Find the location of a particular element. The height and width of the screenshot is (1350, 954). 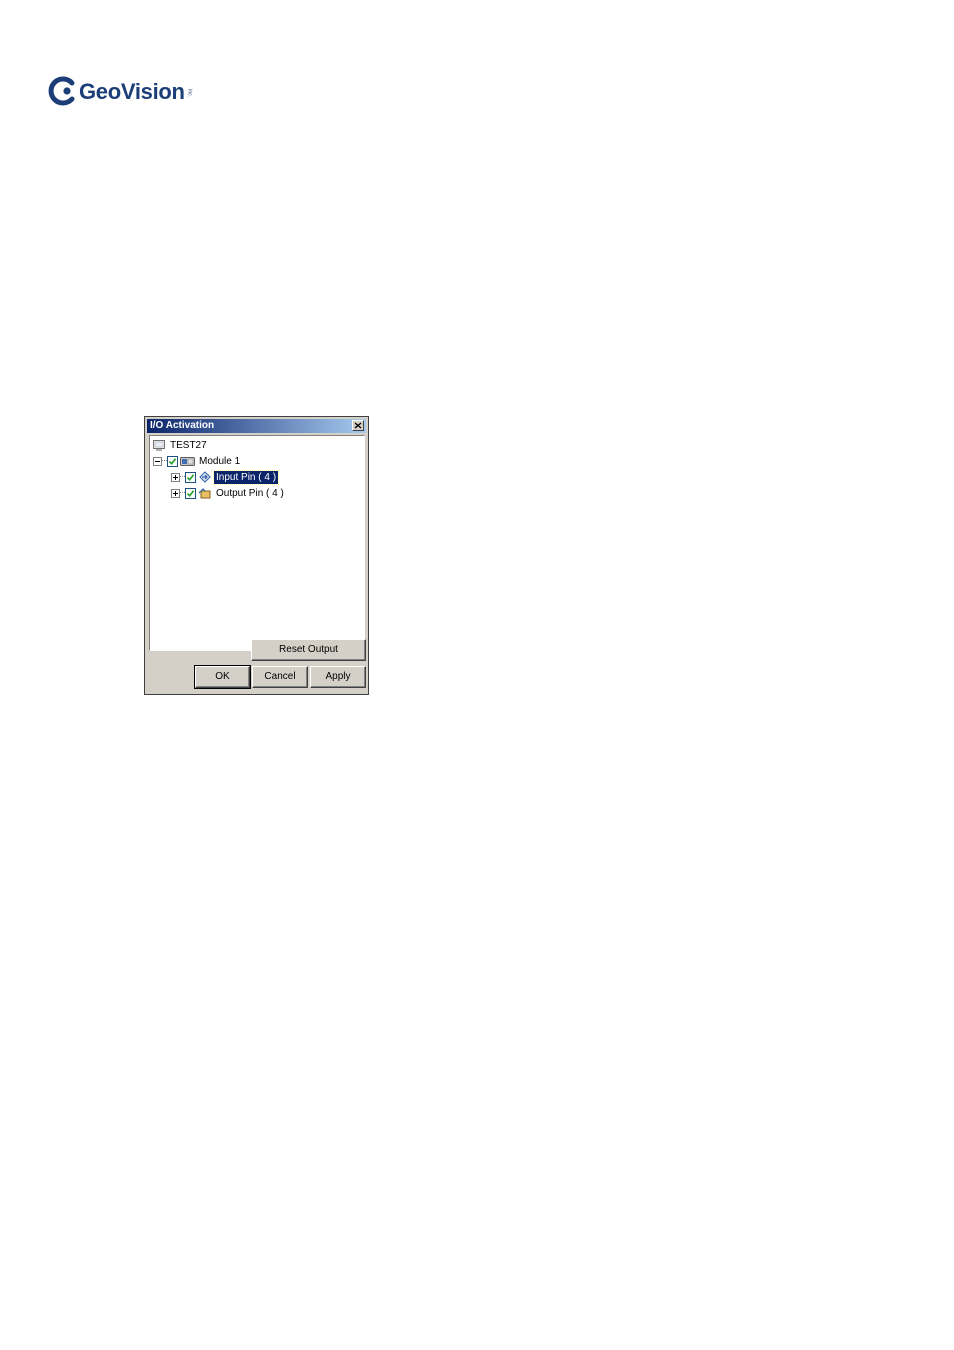

dialog-title: I/O Activation is located at coordinates (182, 425).